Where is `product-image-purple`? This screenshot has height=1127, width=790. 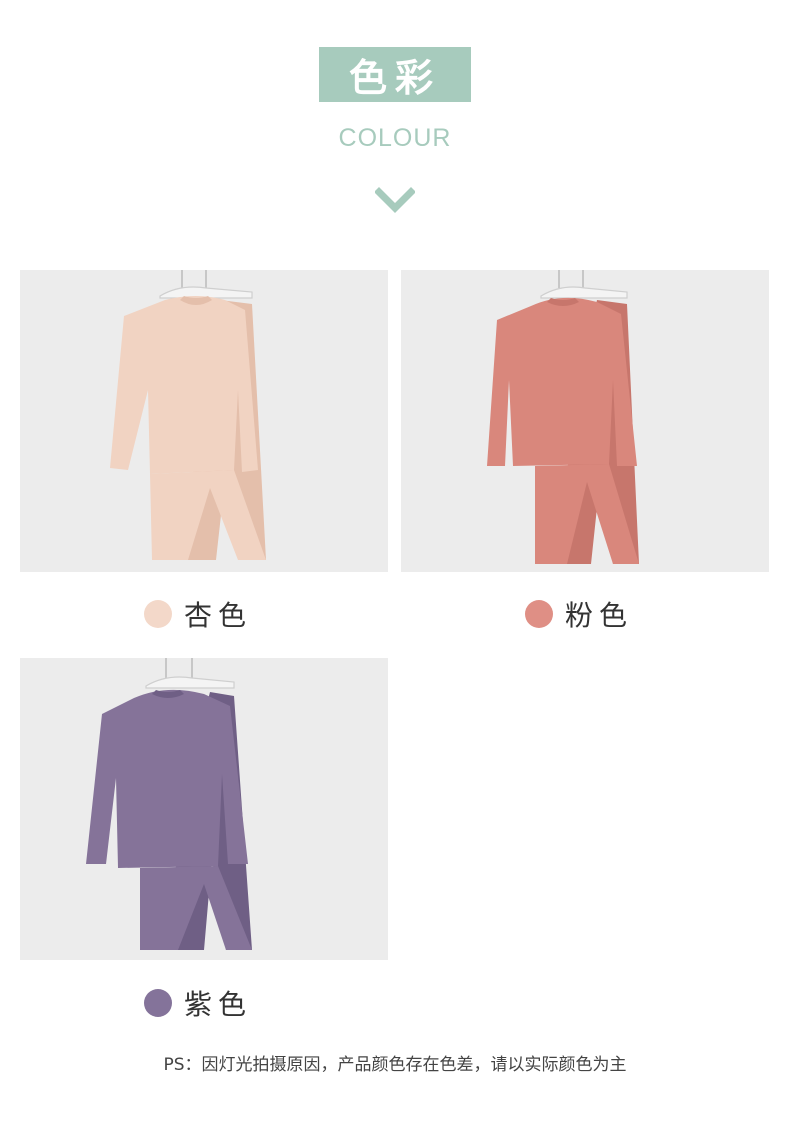 product-image-purple is located at coordinates (204, 809).